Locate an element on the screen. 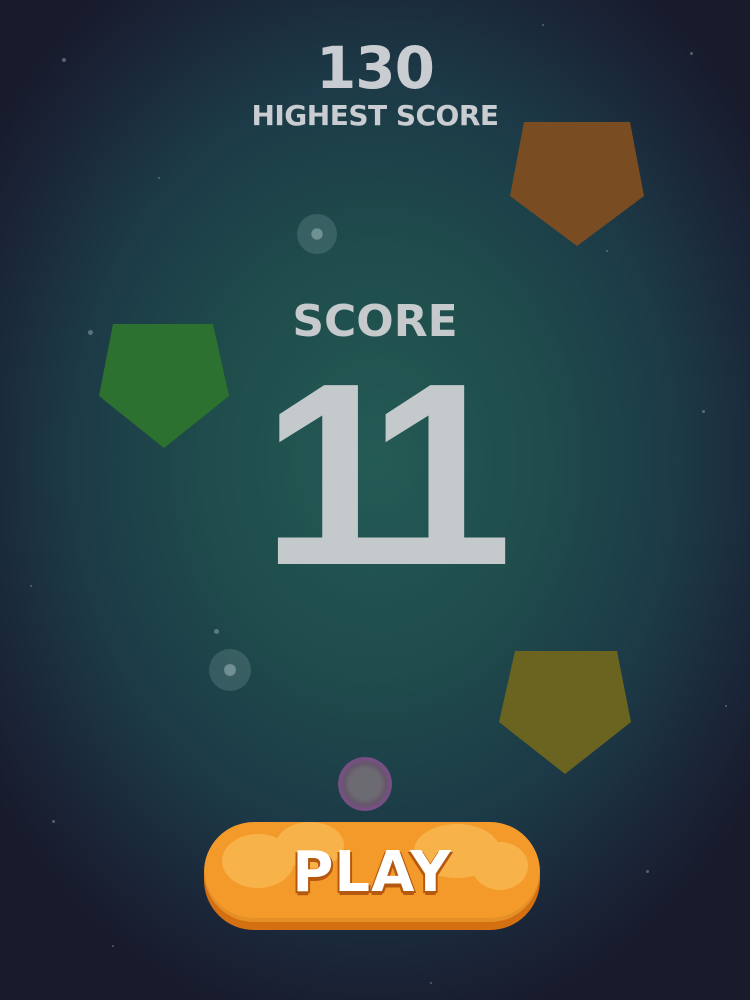  olive-pentagon is located at coordinates (565, 712).